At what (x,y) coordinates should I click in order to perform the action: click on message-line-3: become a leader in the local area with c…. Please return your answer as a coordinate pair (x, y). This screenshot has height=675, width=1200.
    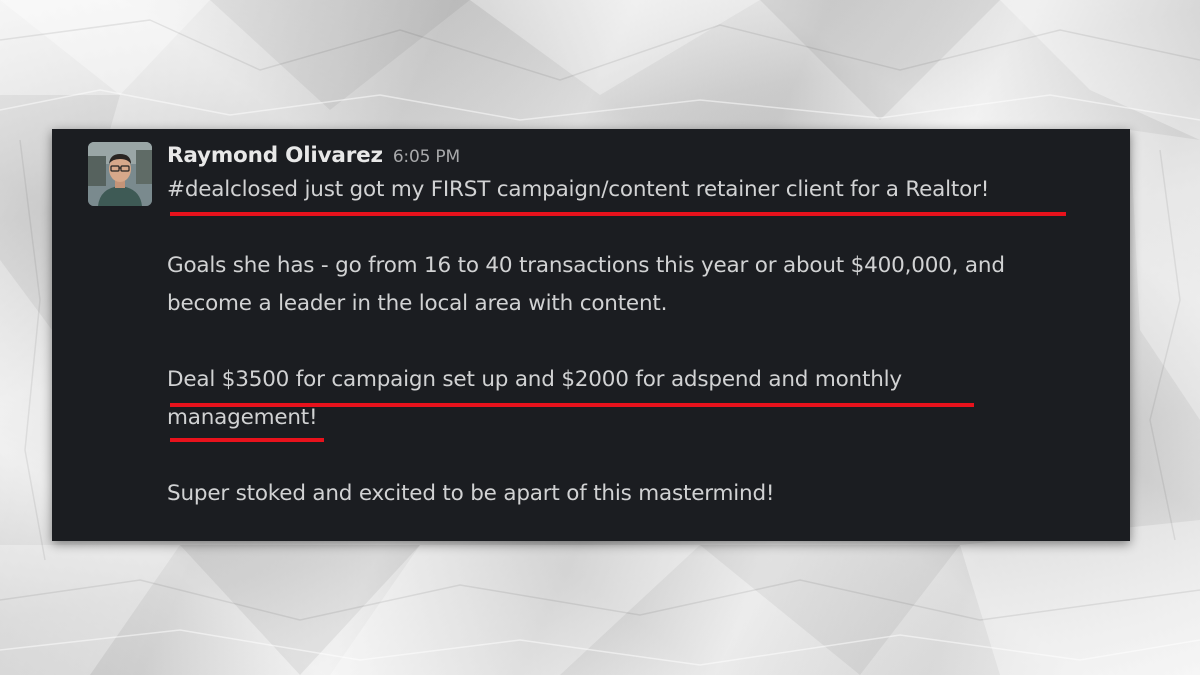
    Looking at the image, I should click on (417, 303).